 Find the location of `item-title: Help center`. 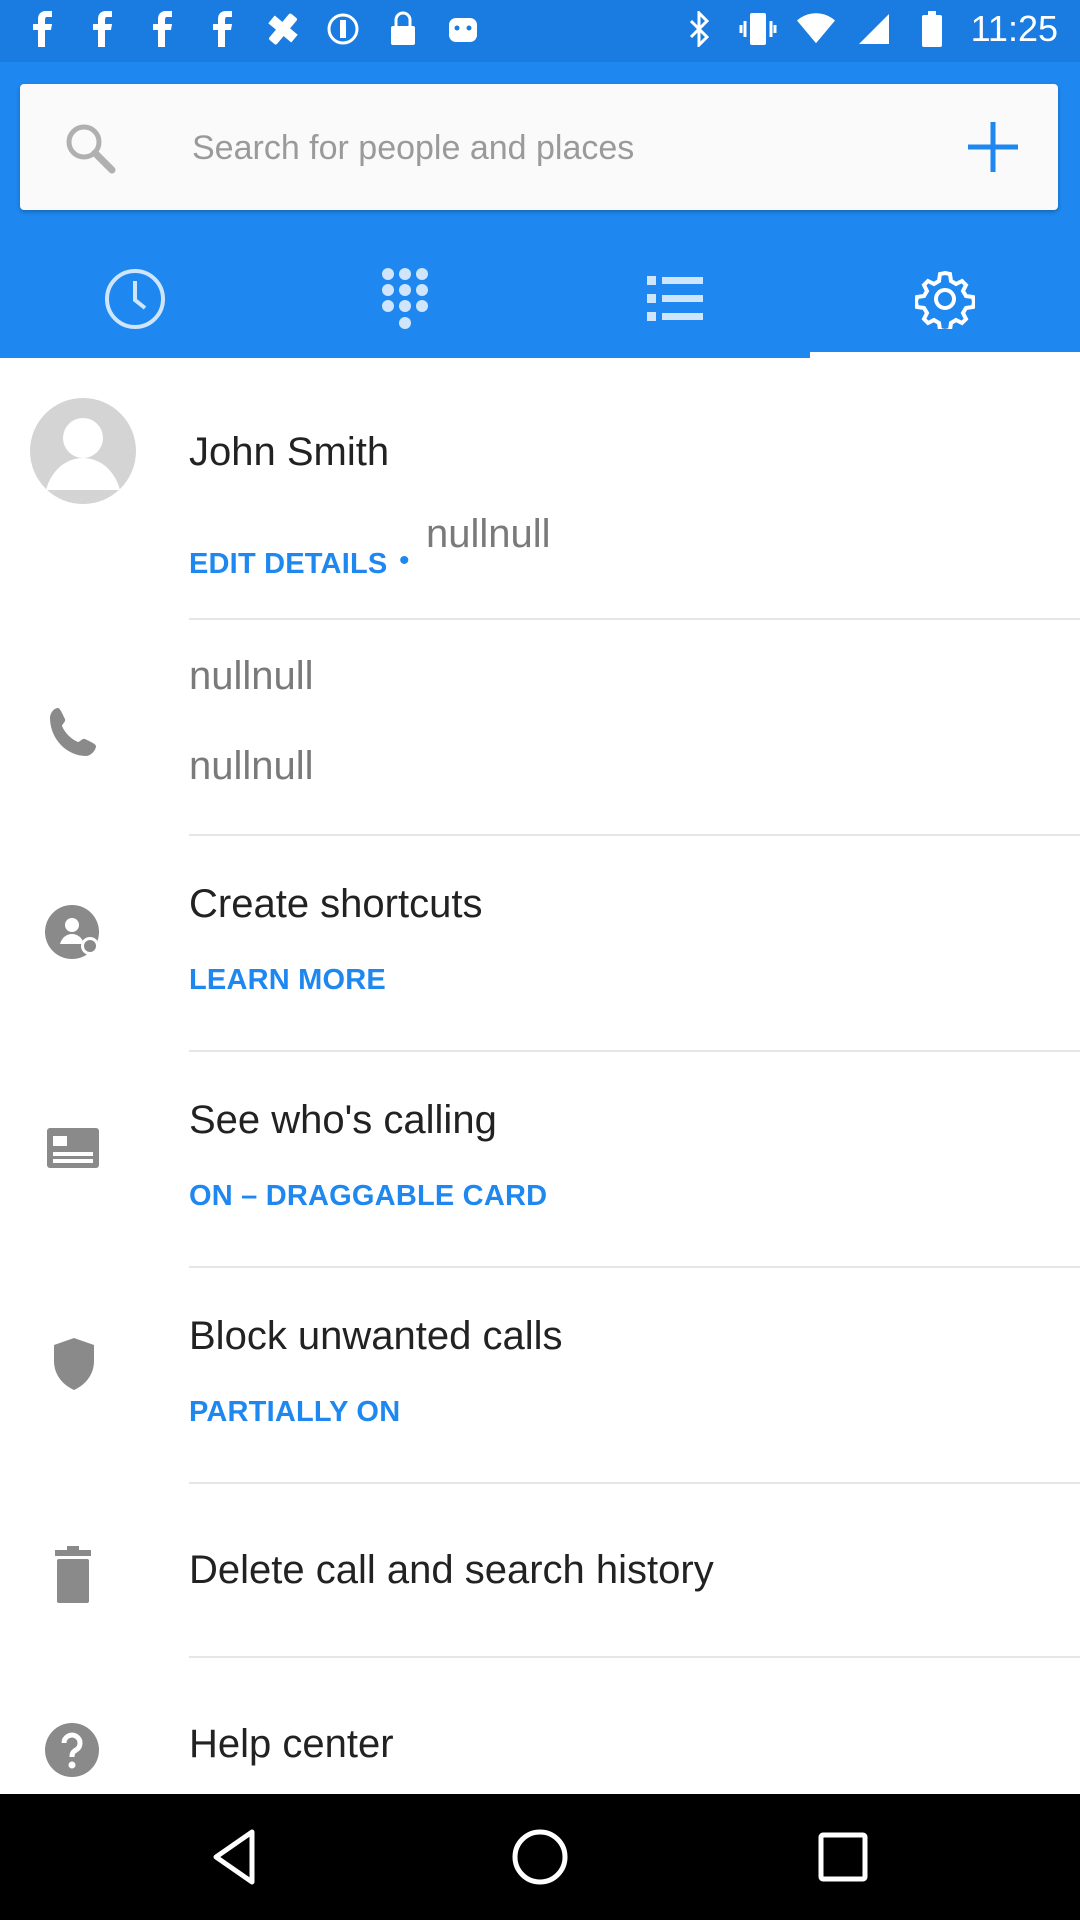

item-title: Help center is located at coordinates (291, 1744).